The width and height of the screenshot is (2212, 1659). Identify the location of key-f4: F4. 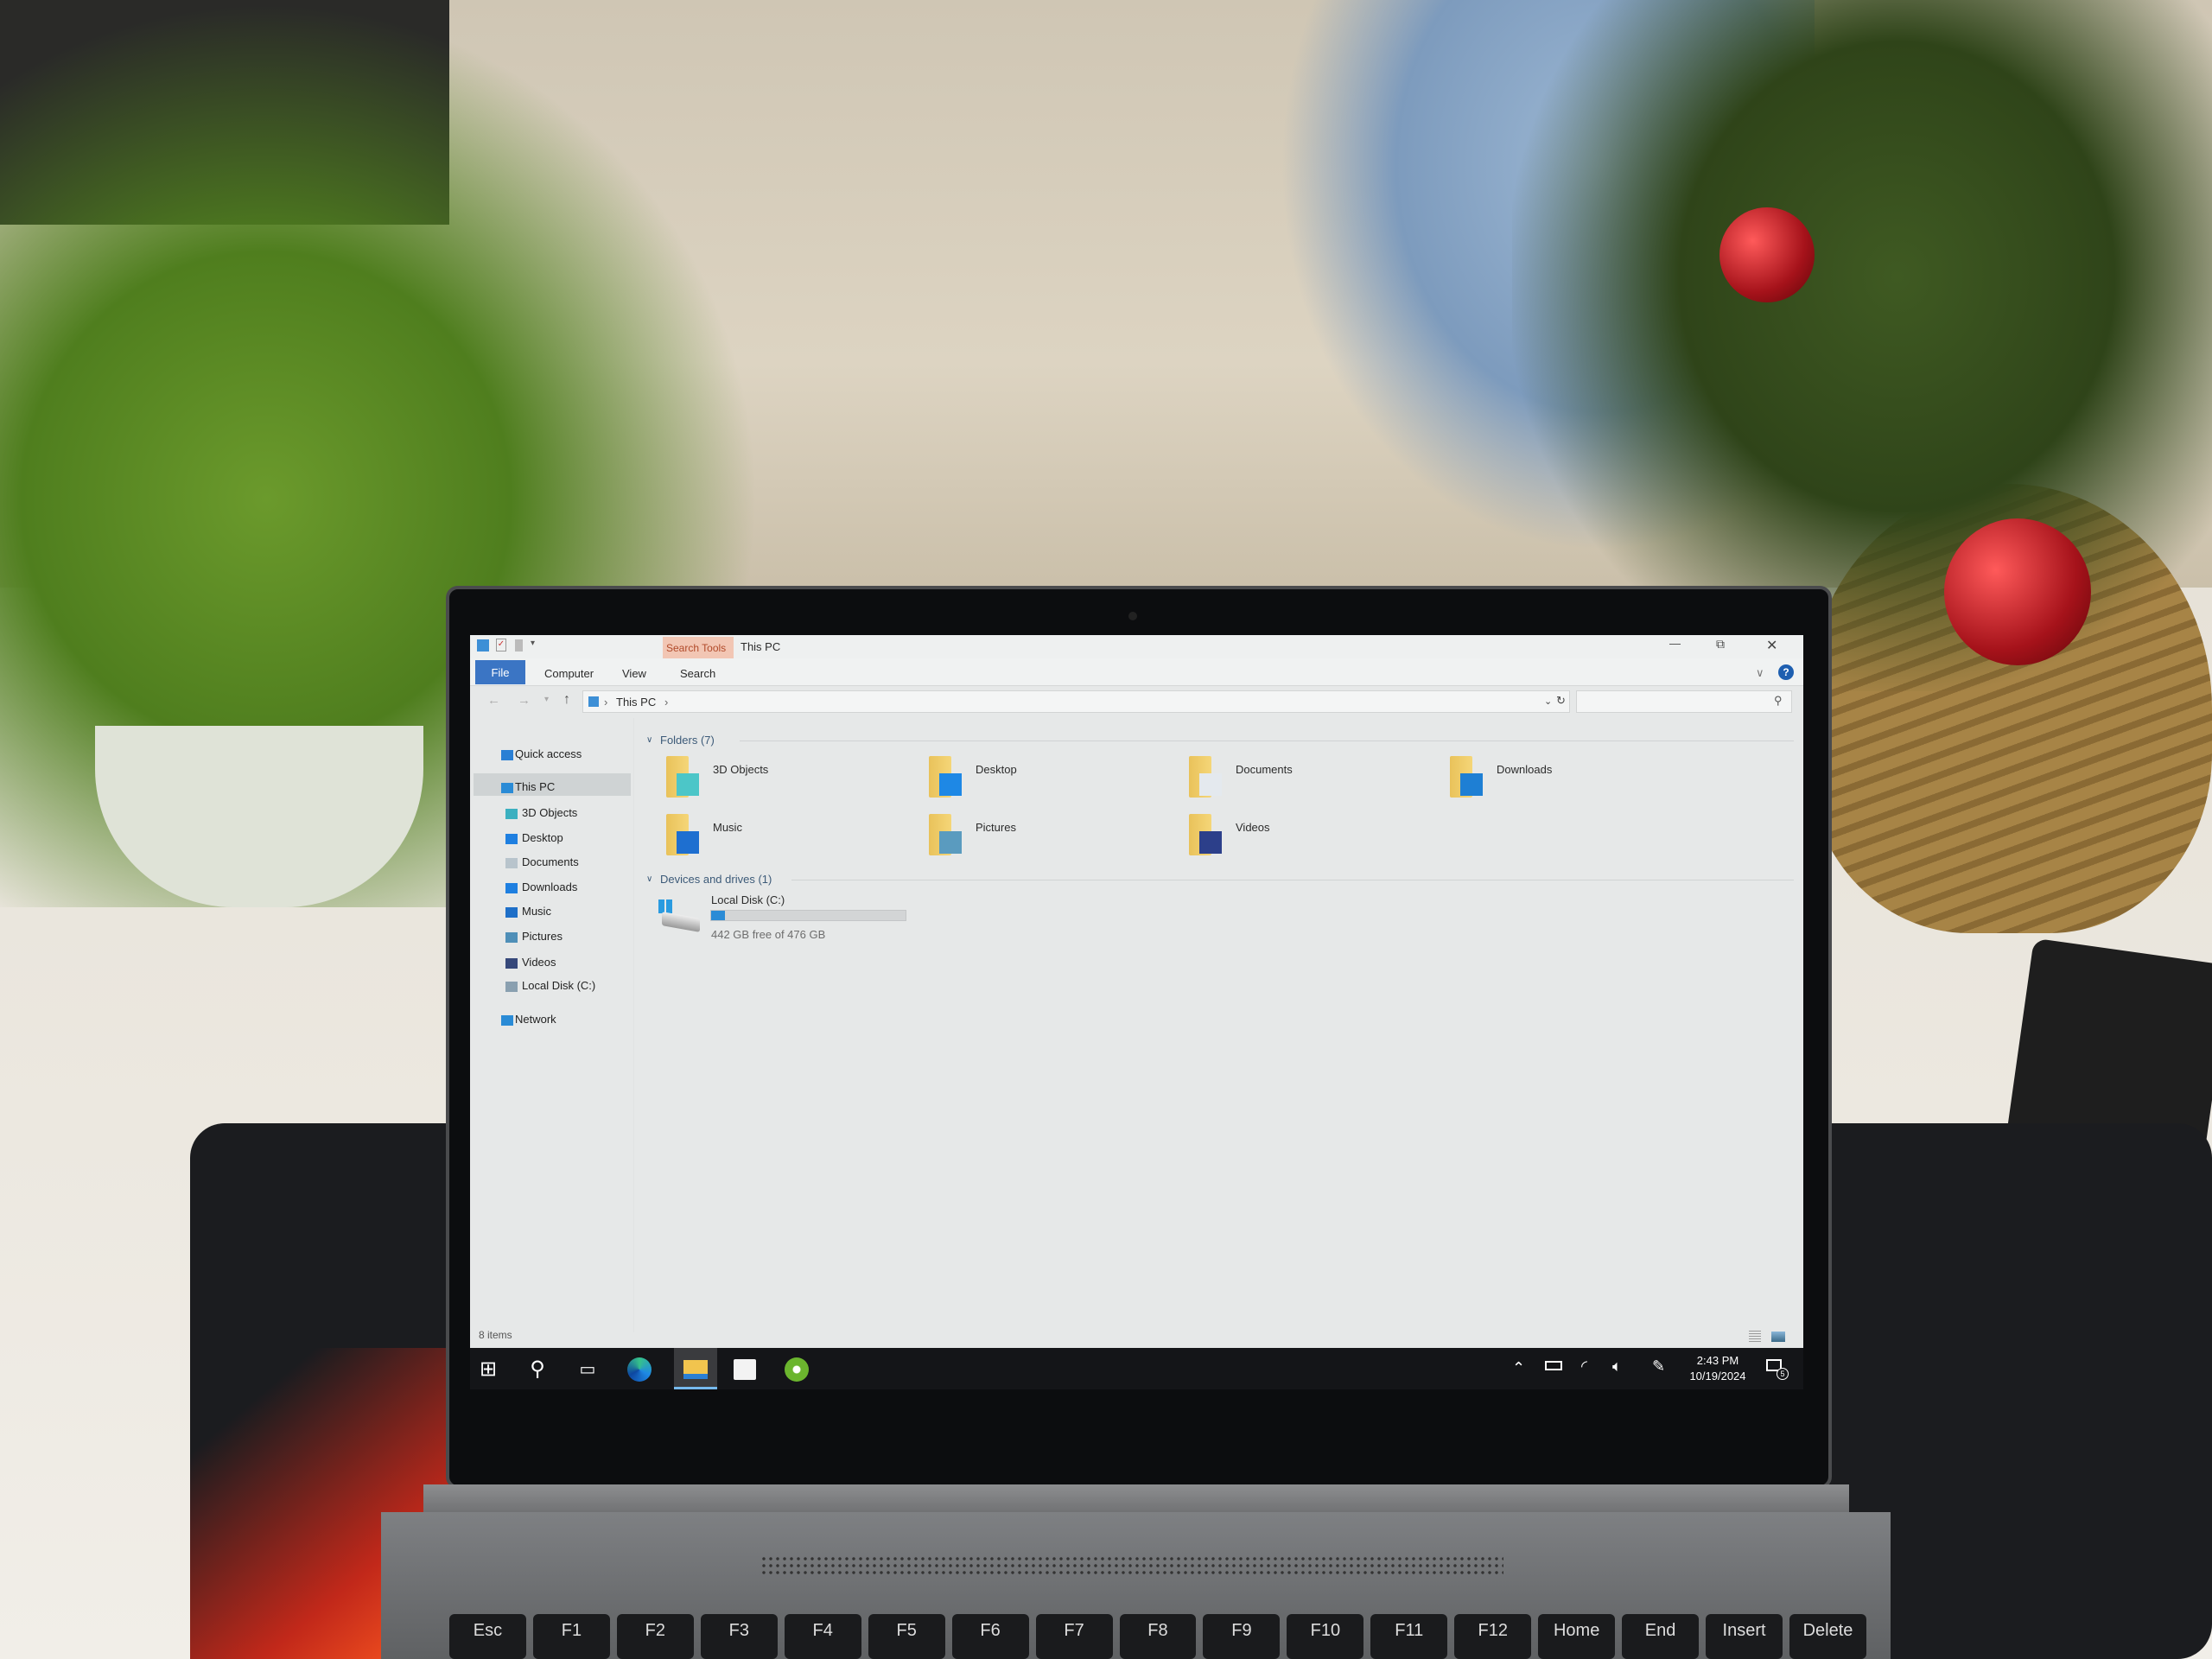
(822, 1636).